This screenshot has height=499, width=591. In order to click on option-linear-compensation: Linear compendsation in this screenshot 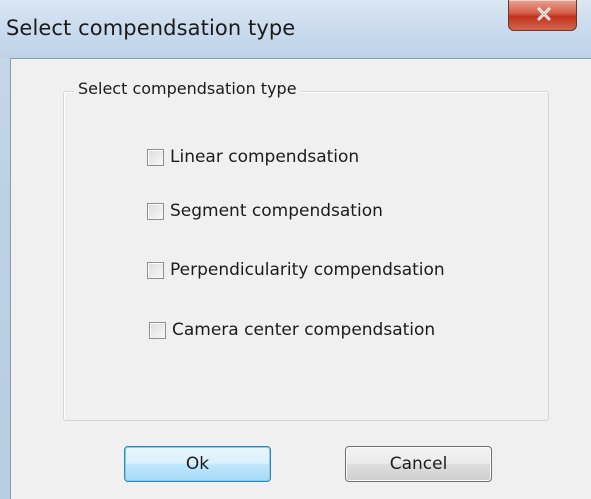, I will do `click(253, 157)`.